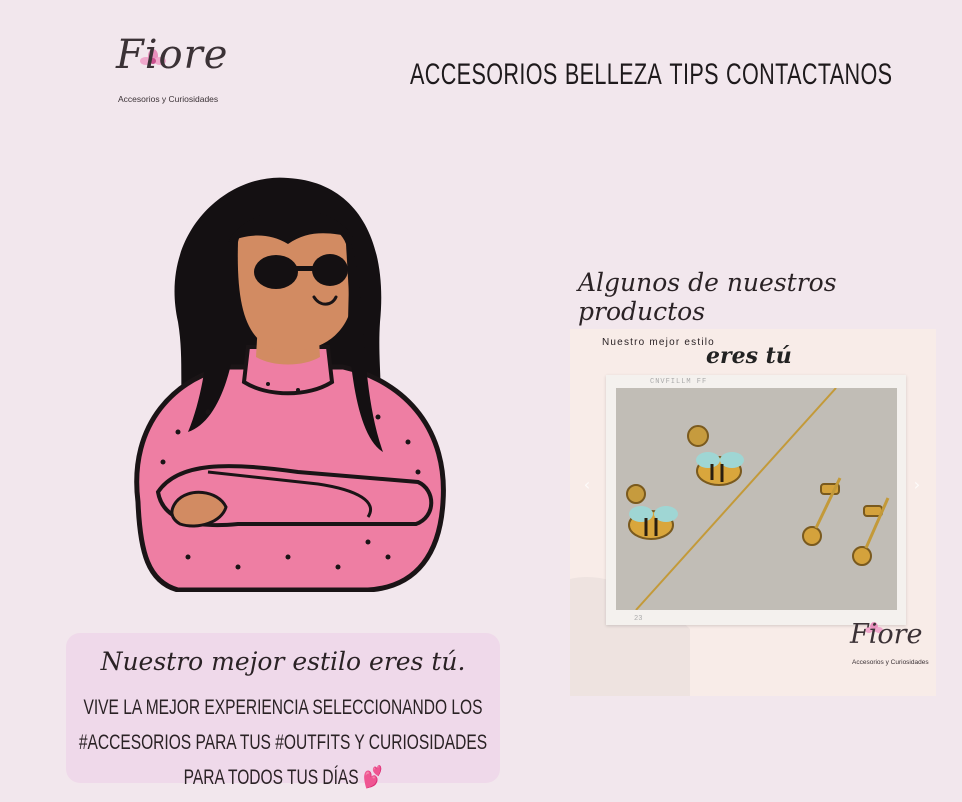 This screenshot has height=802, width=962. Describe the element at coordinates (168, 99) in the screenshot. I see `brand-tagline: Accesorios y Curiosidades` at that location.